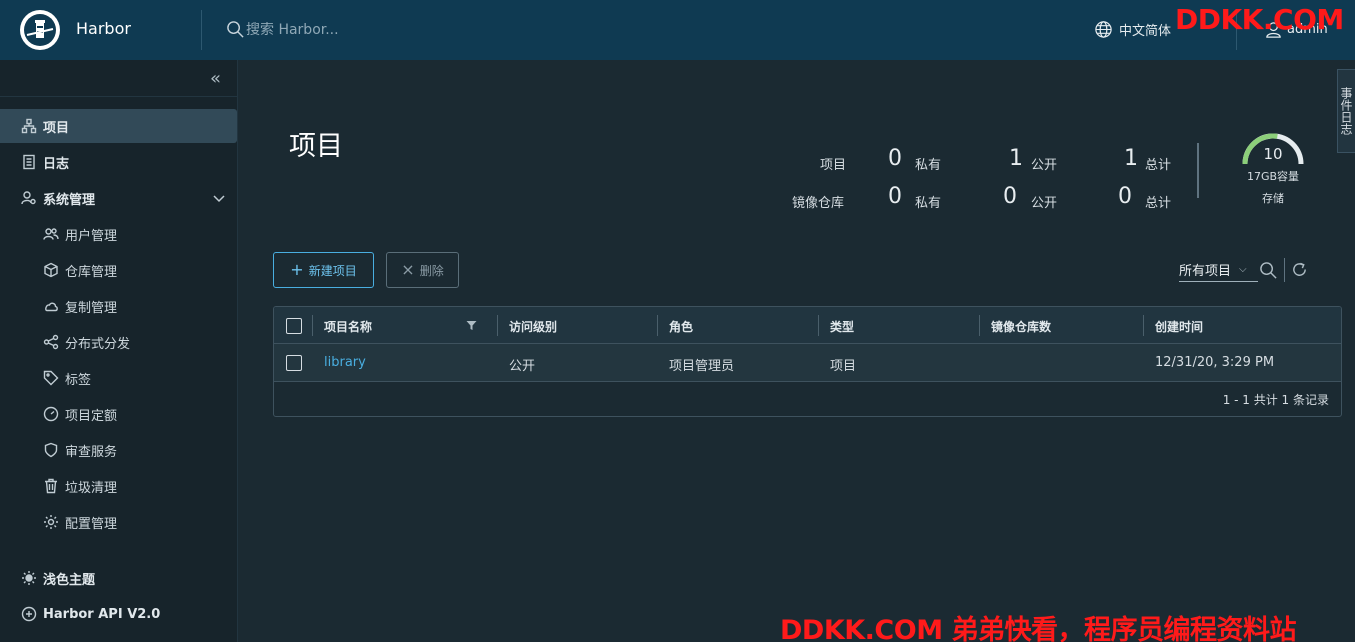  Describe the element at coordinates (219, 198) in the screenshot. I see `chevron-down-icon` at that location.